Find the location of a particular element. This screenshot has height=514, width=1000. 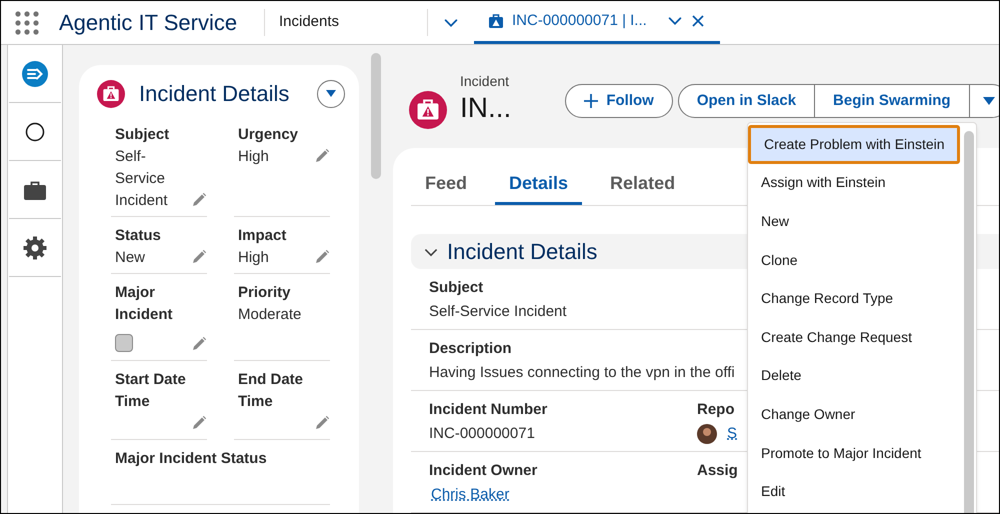

menu-item: Edit is located at coordinates (854, 491).